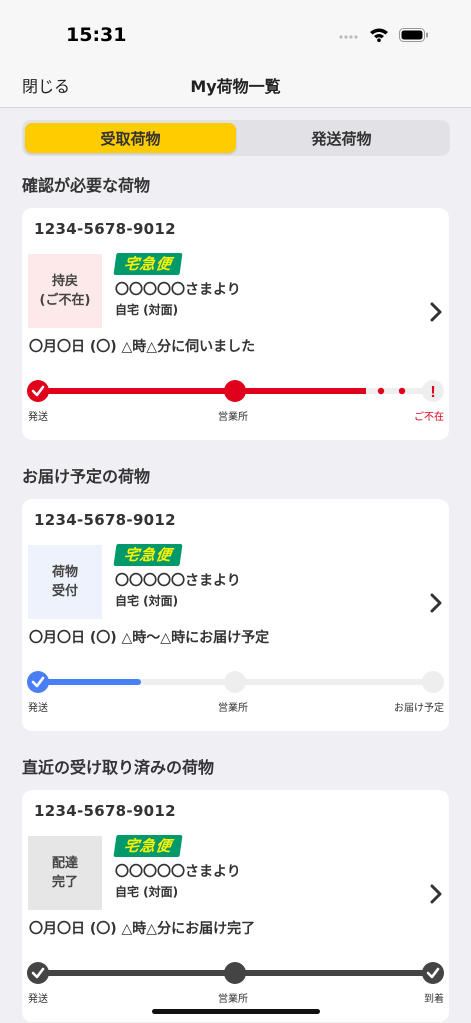  Describe the element at coordinates (429, 417) in the screenshot. I see `step-label: ご不在` at that location.